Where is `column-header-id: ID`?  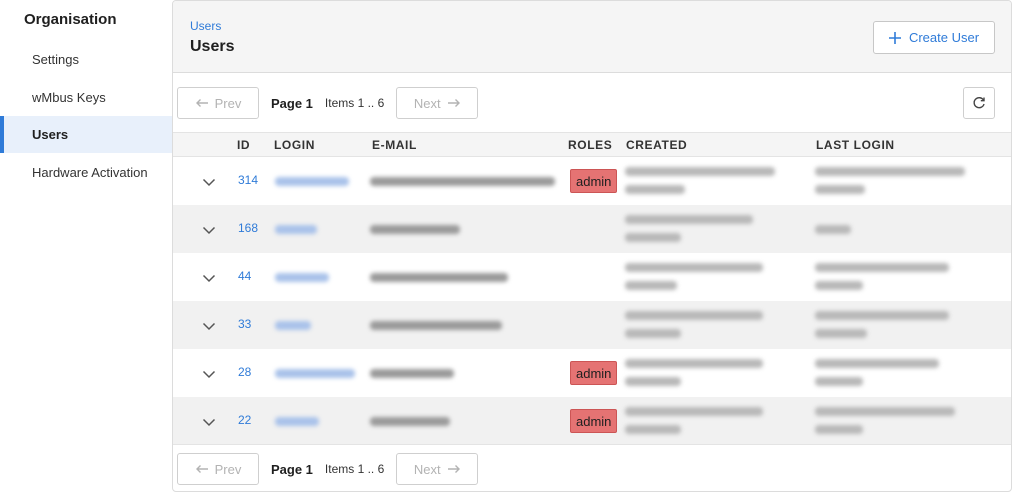
column-header-id: ID is located at coordinates (243, 145).